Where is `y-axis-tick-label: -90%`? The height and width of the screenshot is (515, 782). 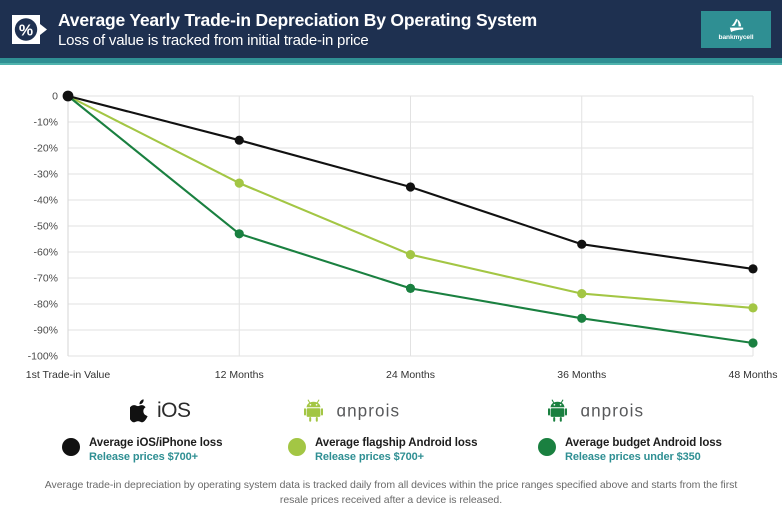
y-axis-tick-label: -90% is located at coordinates (45, 331).